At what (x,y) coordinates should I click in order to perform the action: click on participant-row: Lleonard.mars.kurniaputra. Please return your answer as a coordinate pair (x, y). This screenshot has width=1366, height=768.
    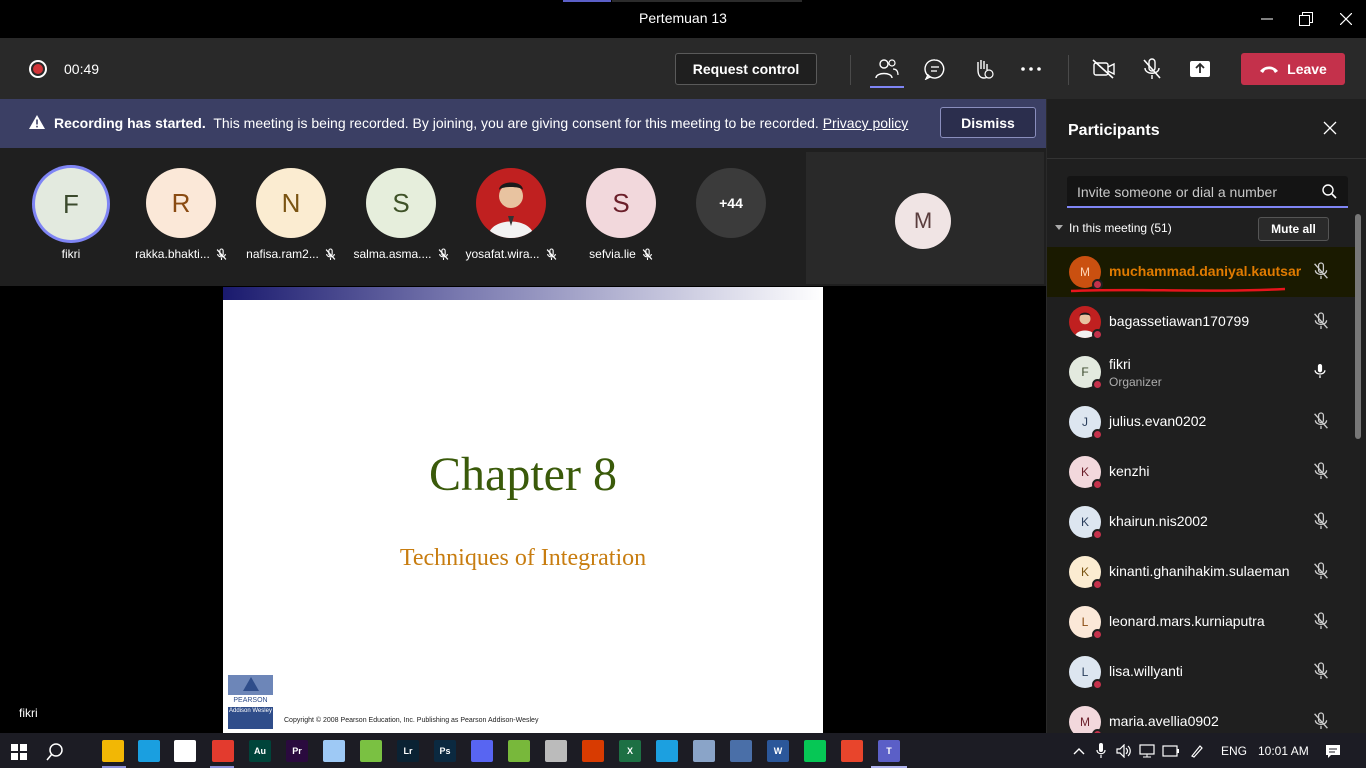
    Looking at the image, I should click on (1202, 622).